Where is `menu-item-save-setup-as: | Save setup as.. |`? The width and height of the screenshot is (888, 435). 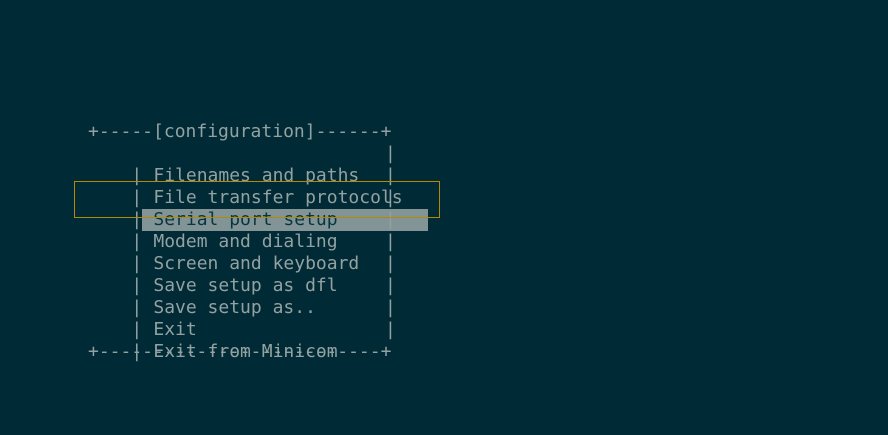
menu-item-save-setup-as: | Save setup as.. | is located at coordinates (244, 296).